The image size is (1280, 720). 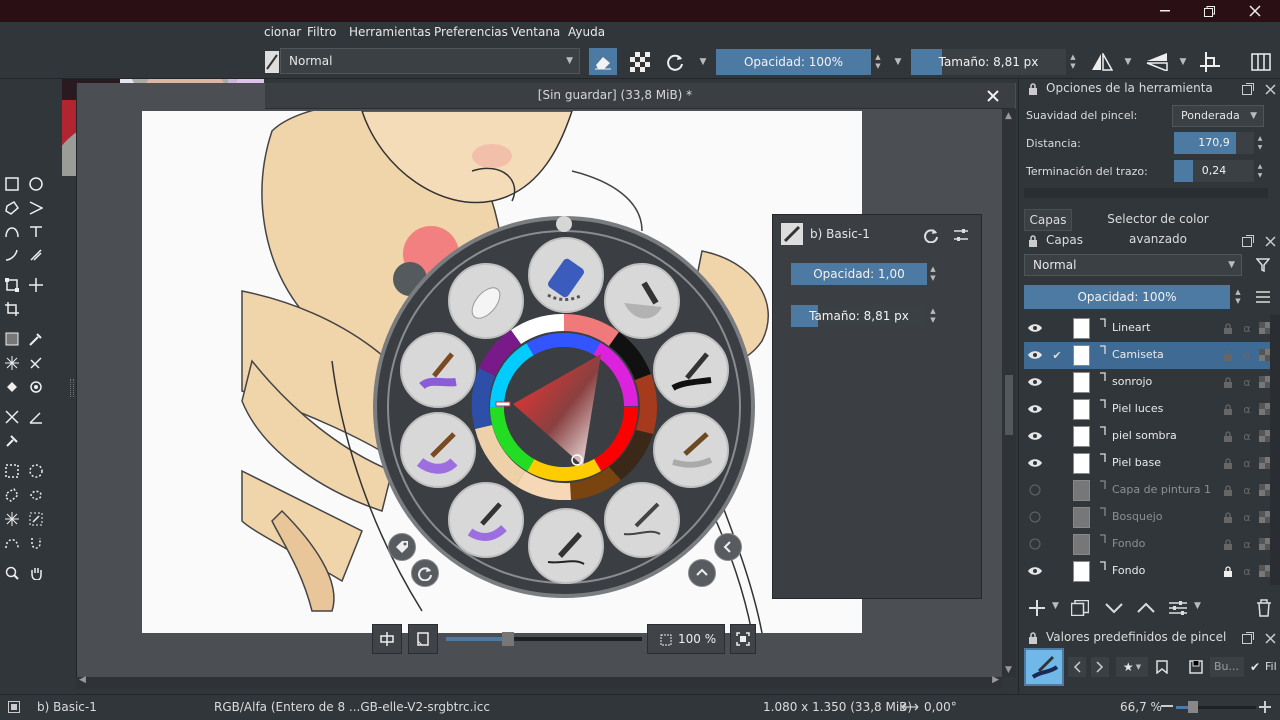 I want to click on opacity-slider: Opacidad: 100%, so click(x=793, y=62).